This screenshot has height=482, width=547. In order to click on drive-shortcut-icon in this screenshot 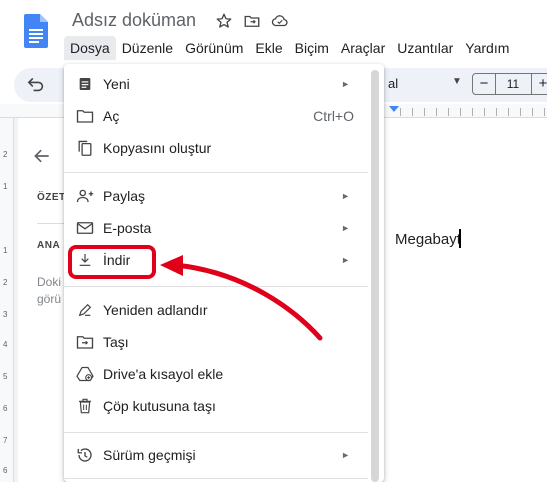, I will do `click(85, 374)`.